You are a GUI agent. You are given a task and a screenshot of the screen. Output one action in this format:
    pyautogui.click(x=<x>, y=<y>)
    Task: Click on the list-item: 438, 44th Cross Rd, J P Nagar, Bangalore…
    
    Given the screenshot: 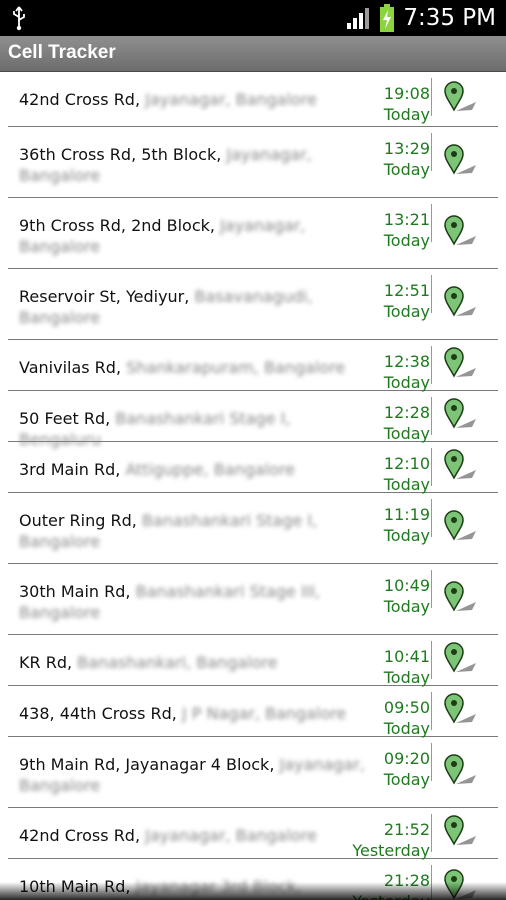 What is the action you would take?
    pyautogui.click(x=253, y=712)
    